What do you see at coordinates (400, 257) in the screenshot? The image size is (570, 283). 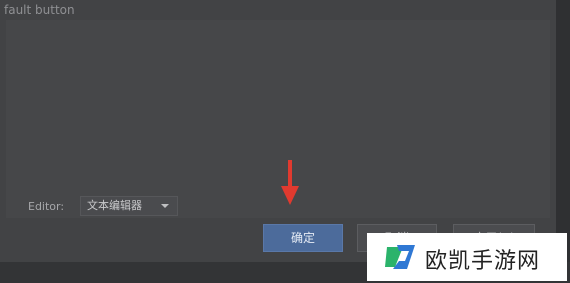 I see `watermark-logo-icon` at bounding box center [400, 257].